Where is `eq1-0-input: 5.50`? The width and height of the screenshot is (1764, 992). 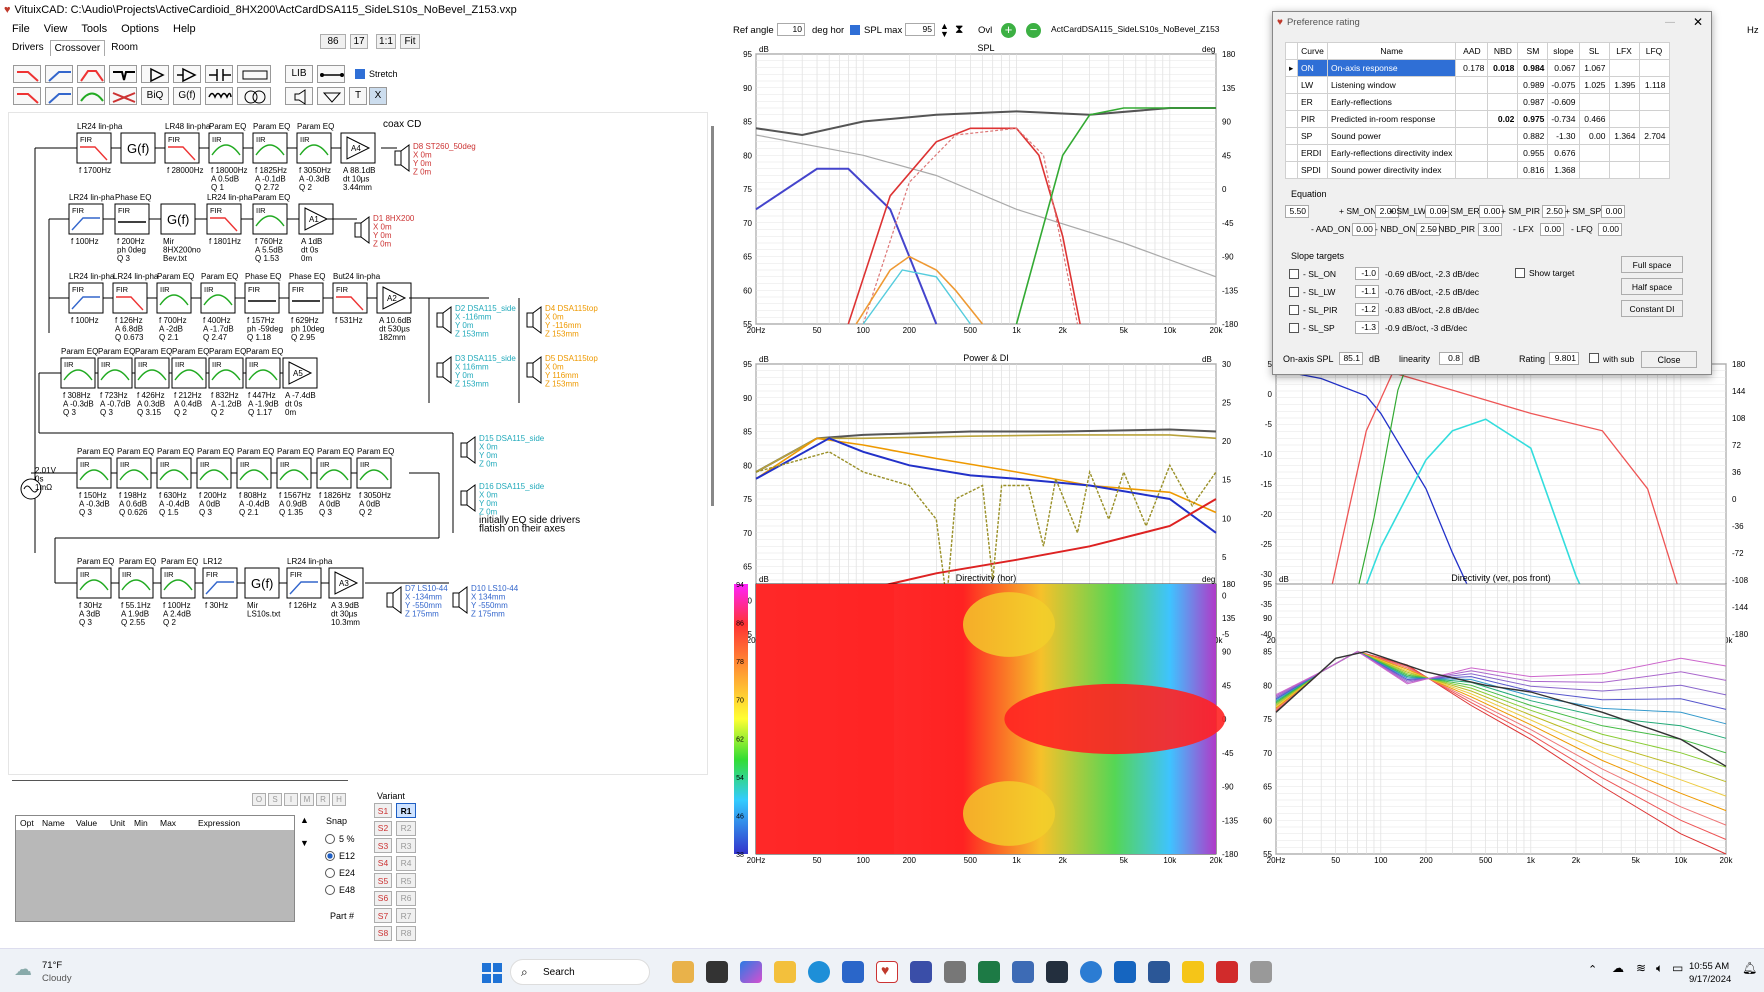
eq1-0-input: 5.50 is located at coordinates (1297, 211).